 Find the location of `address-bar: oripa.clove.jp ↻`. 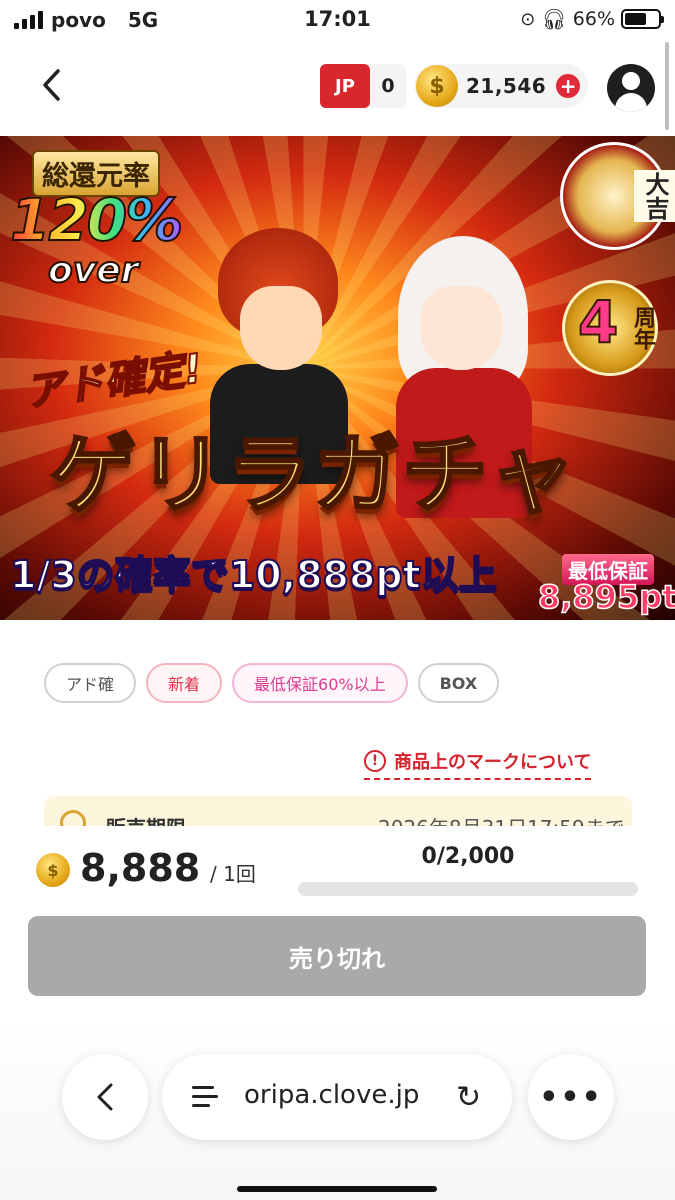

address-bar: oripa.clove.jp ↻ is located at coordinates (337, 1097).